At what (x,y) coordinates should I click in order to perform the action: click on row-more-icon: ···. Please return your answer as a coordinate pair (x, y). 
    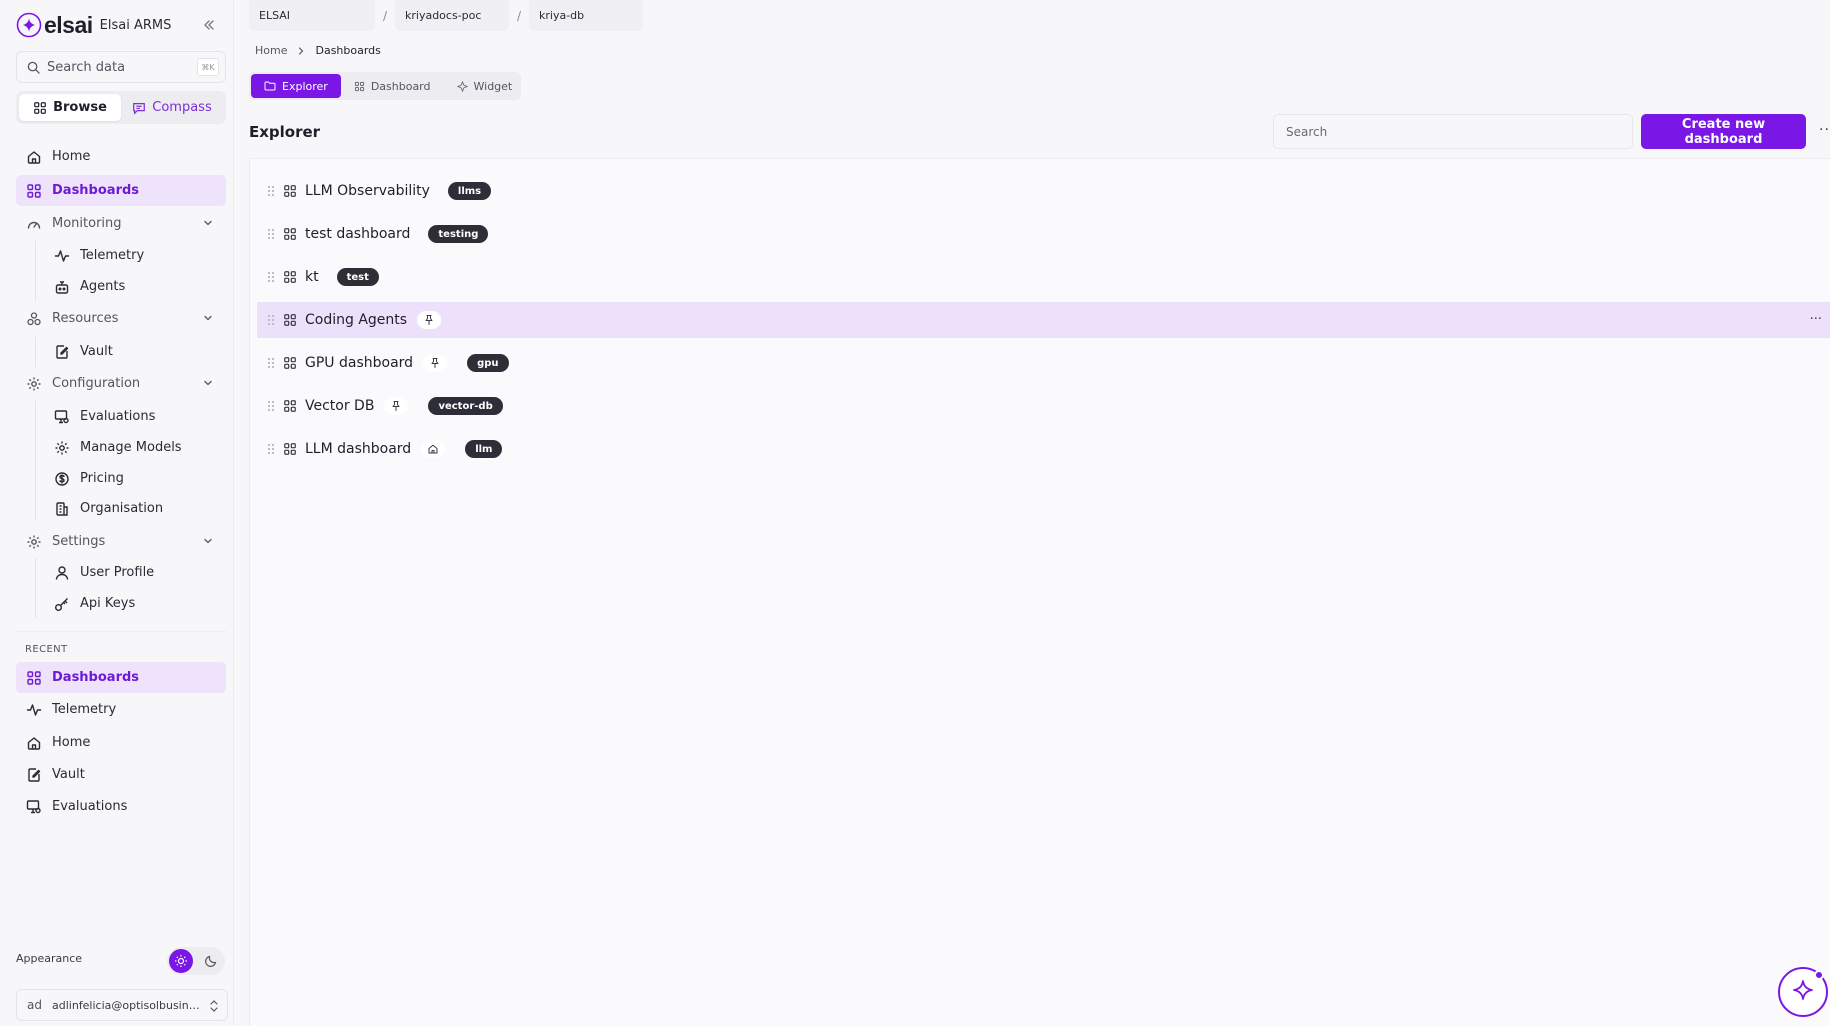
    Looking at the image, I should click on (1816, 319).